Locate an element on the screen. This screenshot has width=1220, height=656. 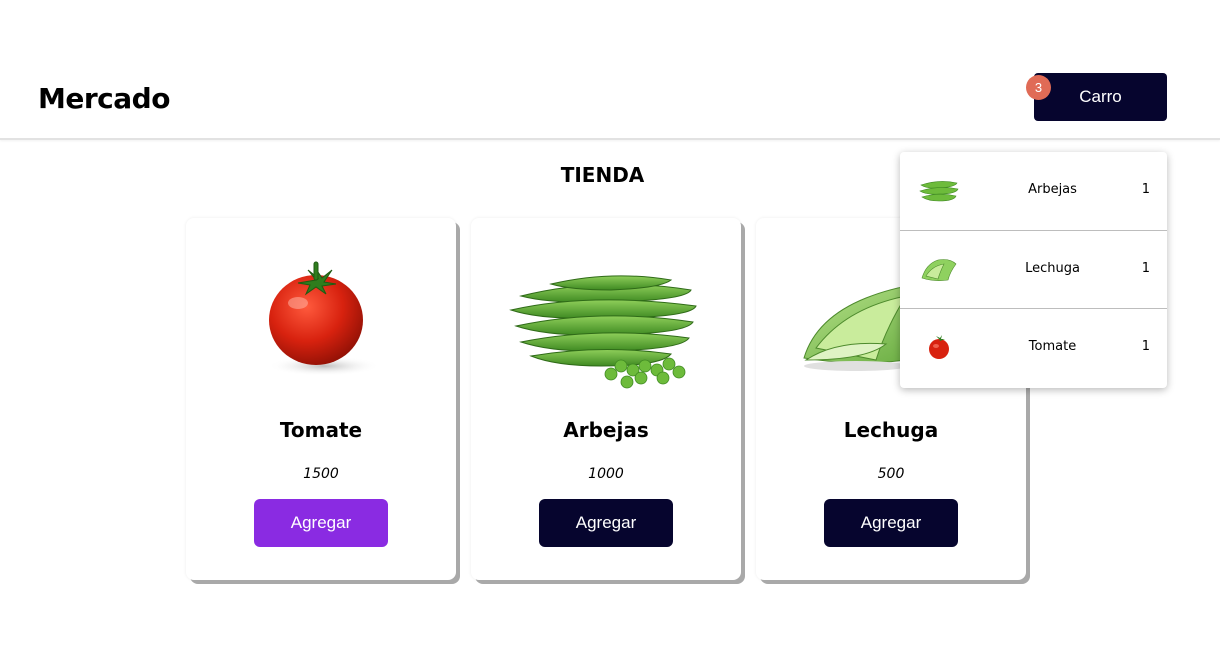
product-card-arbejas: Arbejas 1000 Agregar is located at coordinates (606, 399).